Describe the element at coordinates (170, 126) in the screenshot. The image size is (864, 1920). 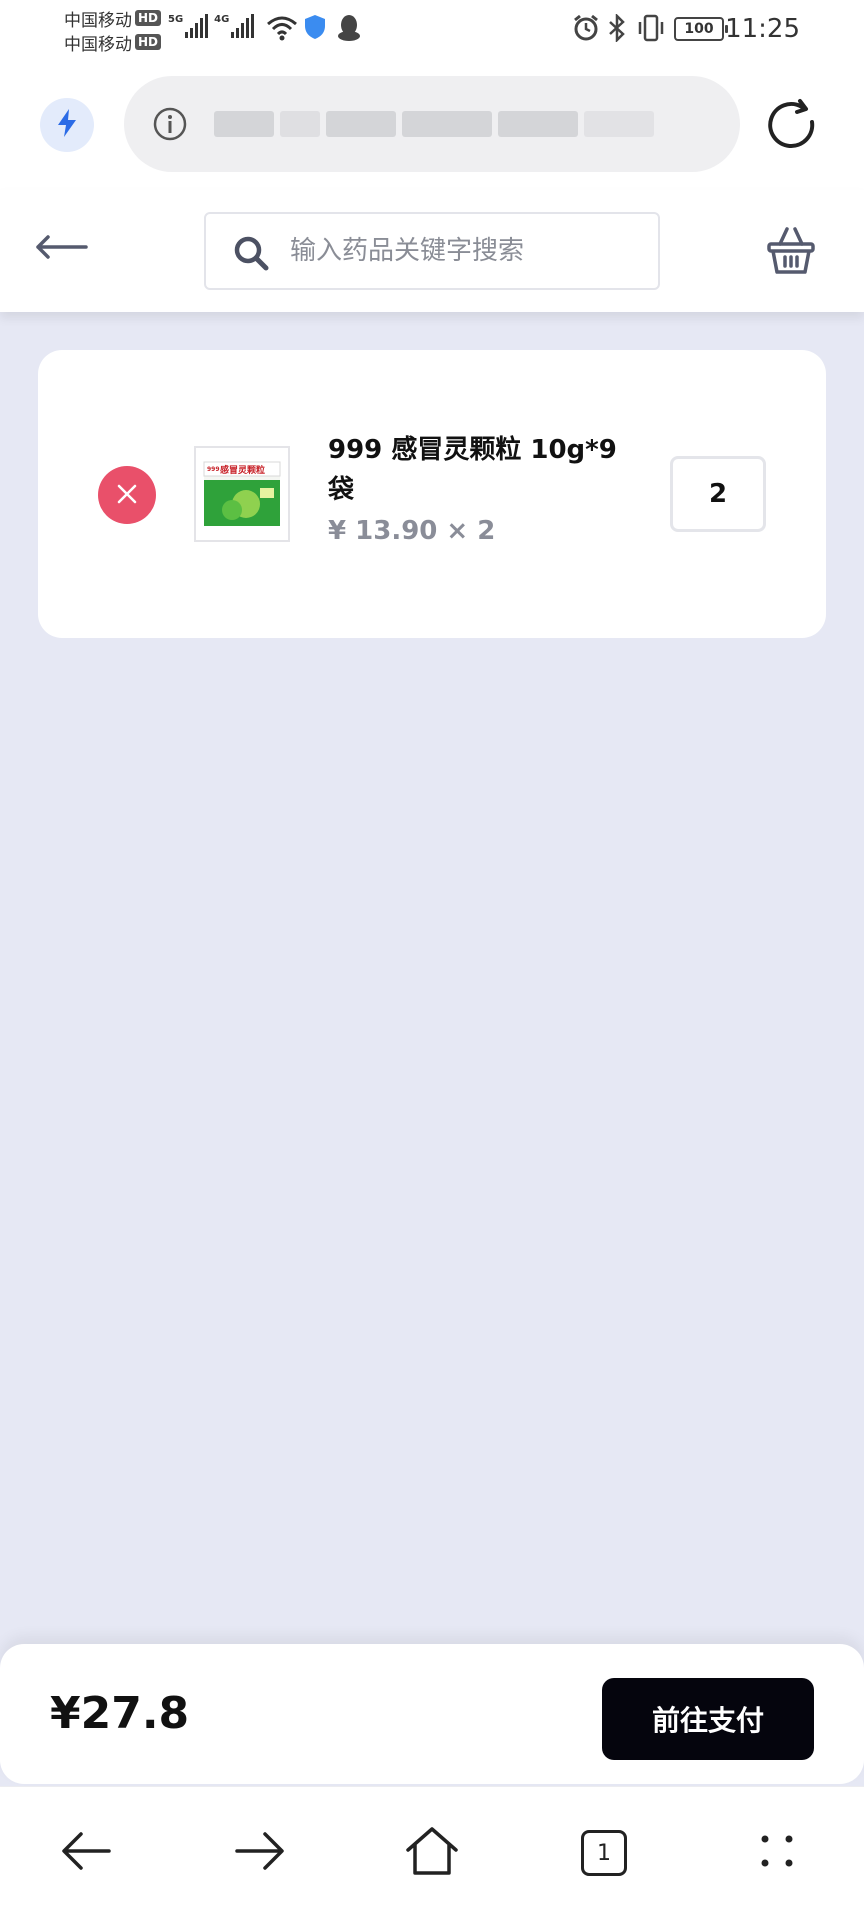
I see `info-icon` at that location.